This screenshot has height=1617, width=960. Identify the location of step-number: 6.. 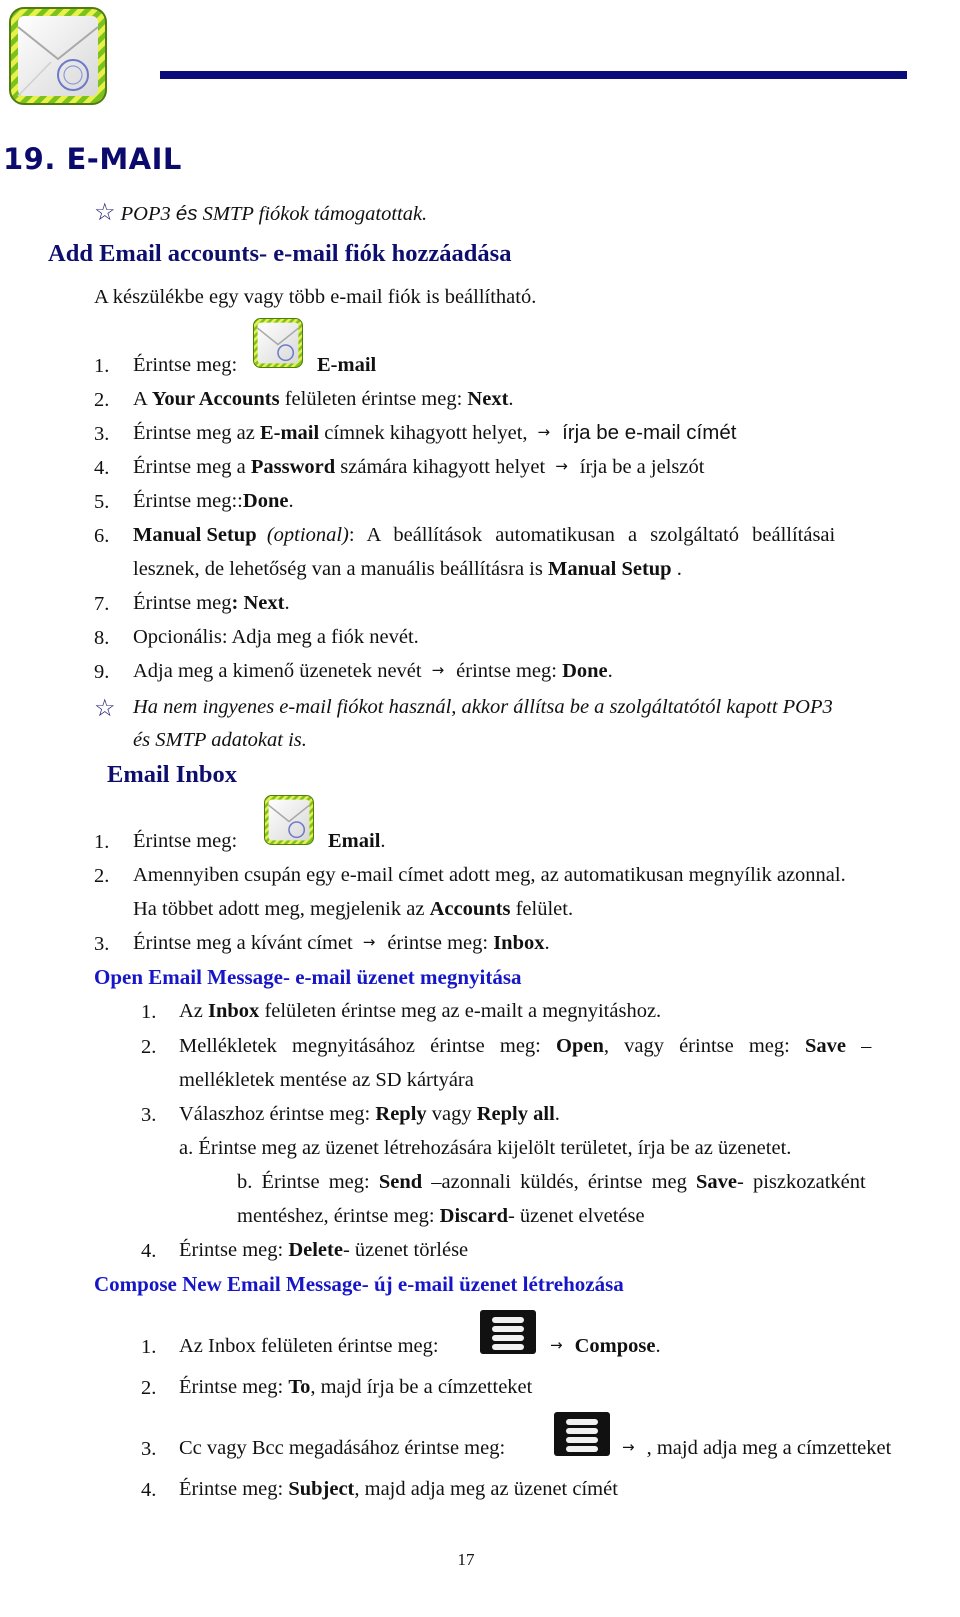
(102, 536).